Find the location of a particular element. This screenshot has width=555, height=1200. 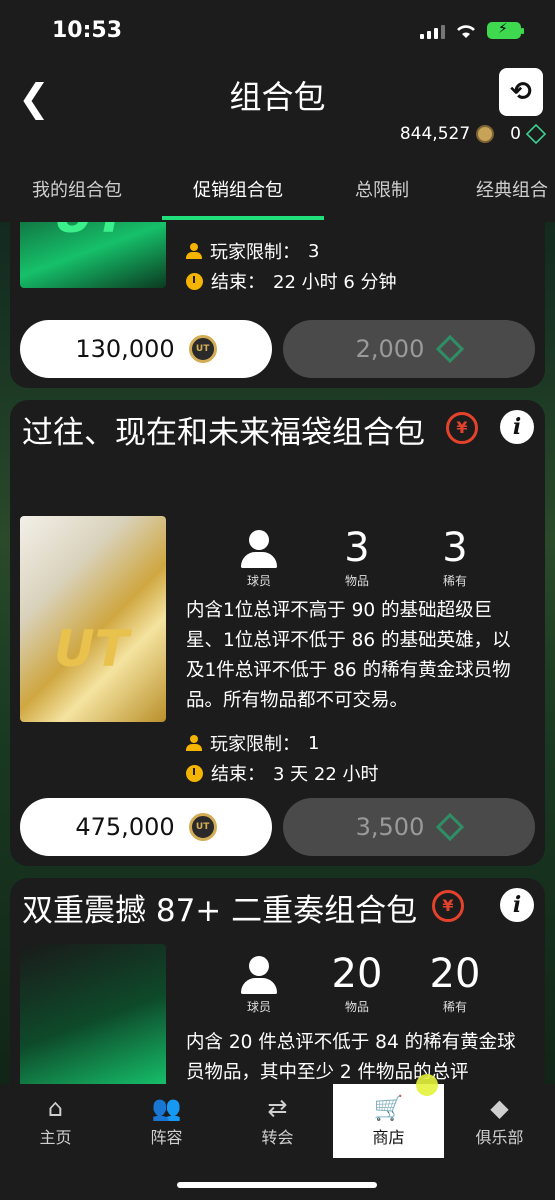

status-icons: ⚡ is located at coordinates (472, 30).